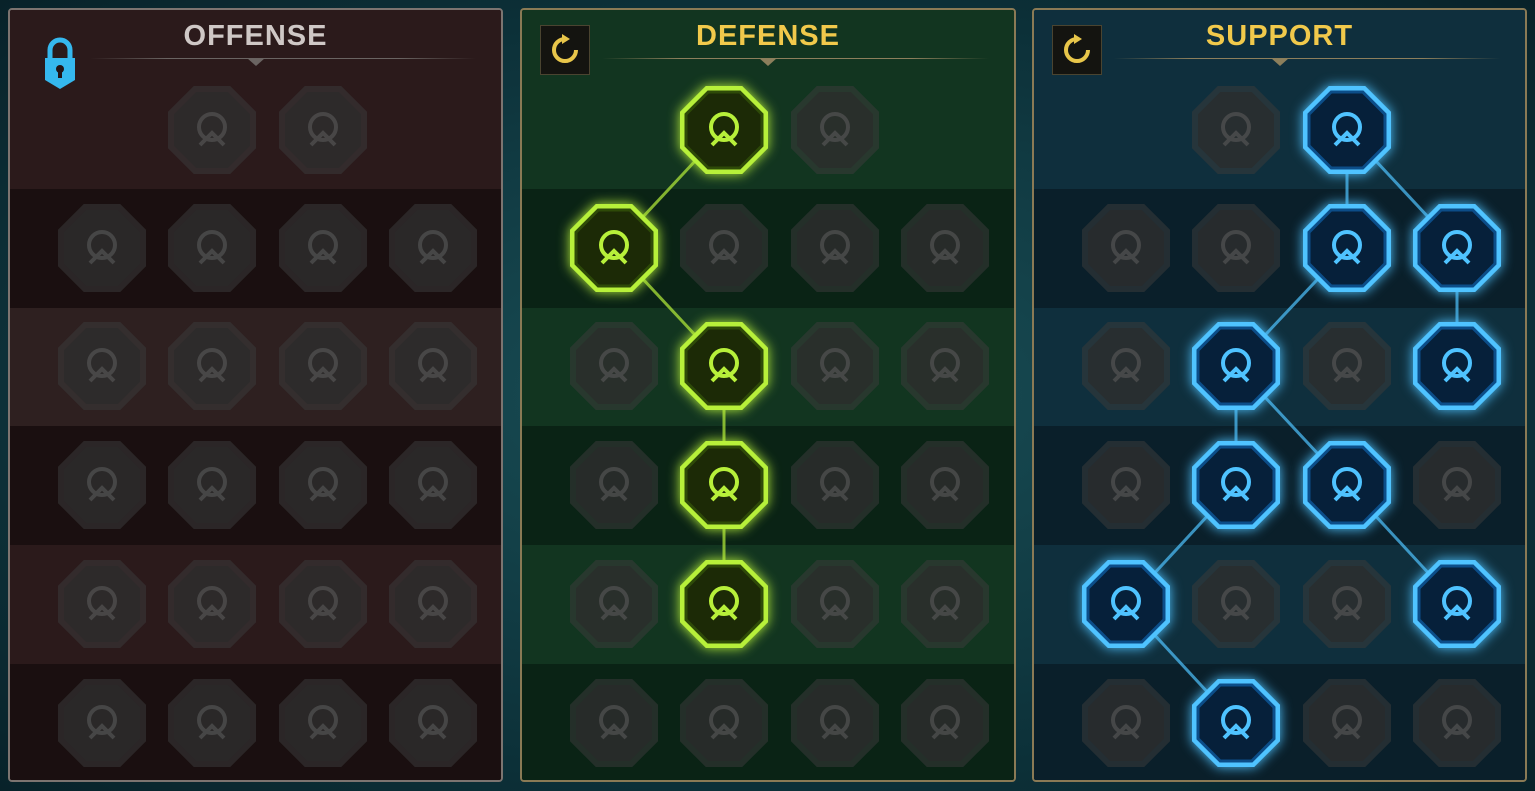  I want to click on blood-drops-icon, so click(724, 604).